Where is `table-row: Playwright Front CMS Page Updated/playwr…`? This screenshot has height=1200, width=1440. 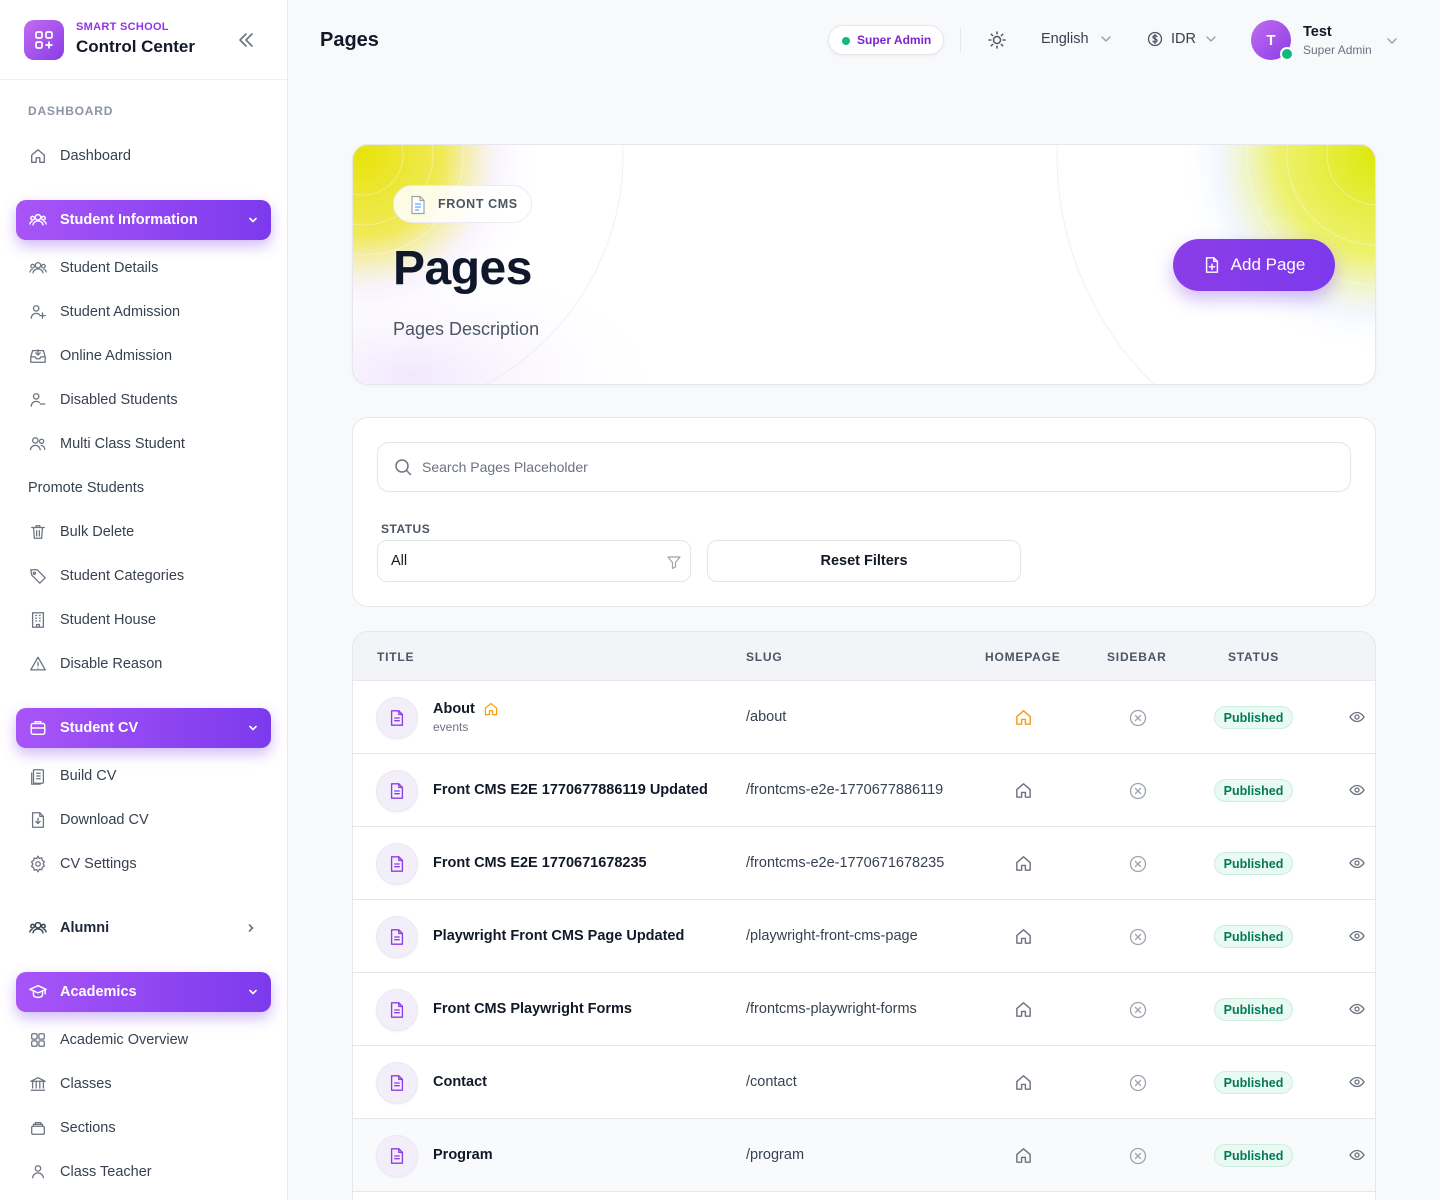
table-row: Playwright Front CMS Page Updated/playwr… is located at coordinates (864, 936).